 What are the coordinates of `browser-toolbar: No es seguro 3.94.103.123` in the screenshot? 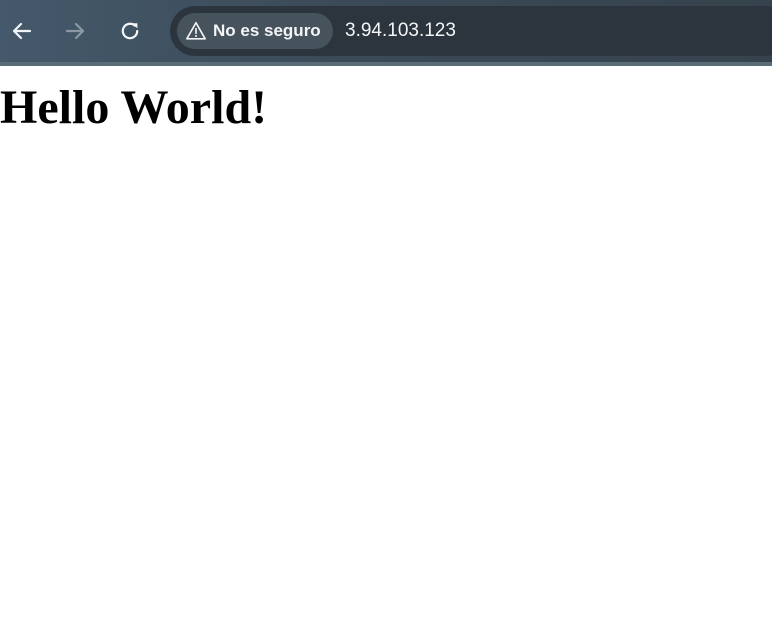 It's located at (386, 31).